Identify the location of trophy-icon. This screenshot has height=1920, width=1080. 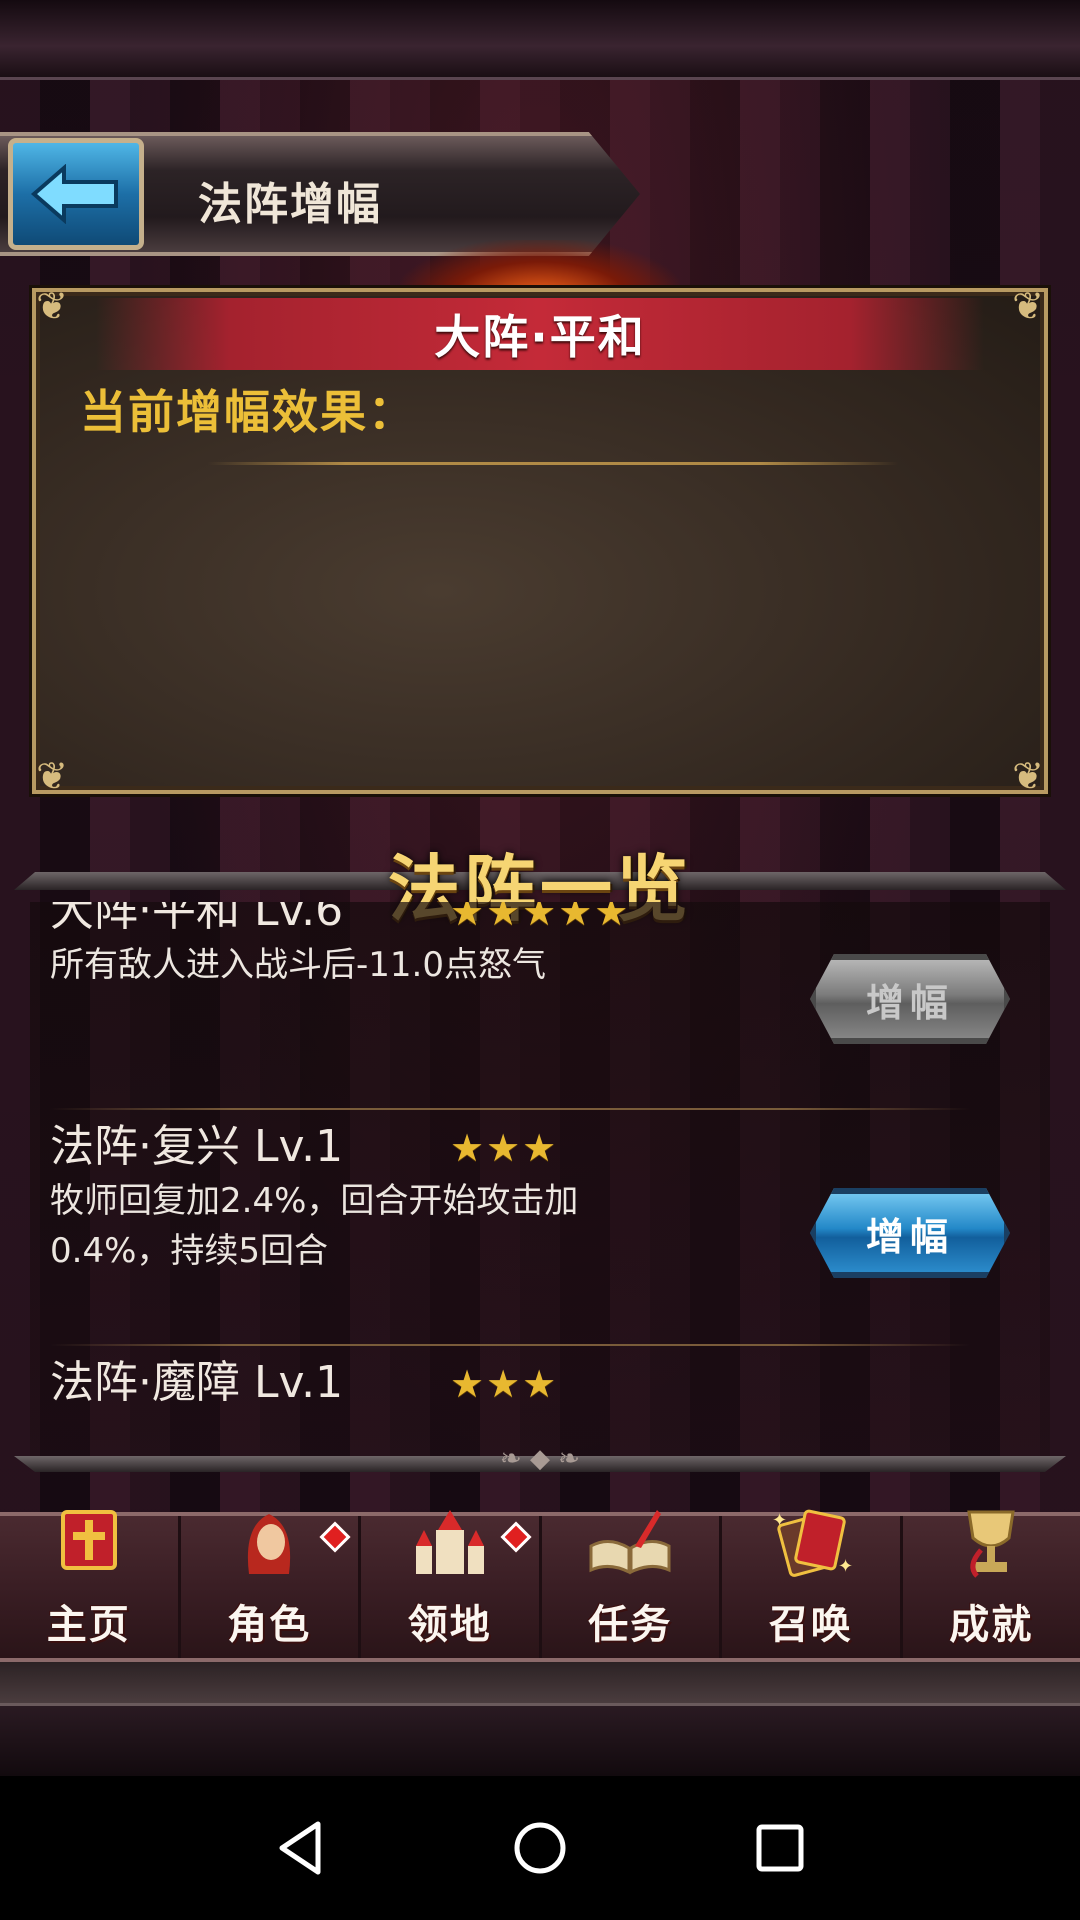
(991, 1549).